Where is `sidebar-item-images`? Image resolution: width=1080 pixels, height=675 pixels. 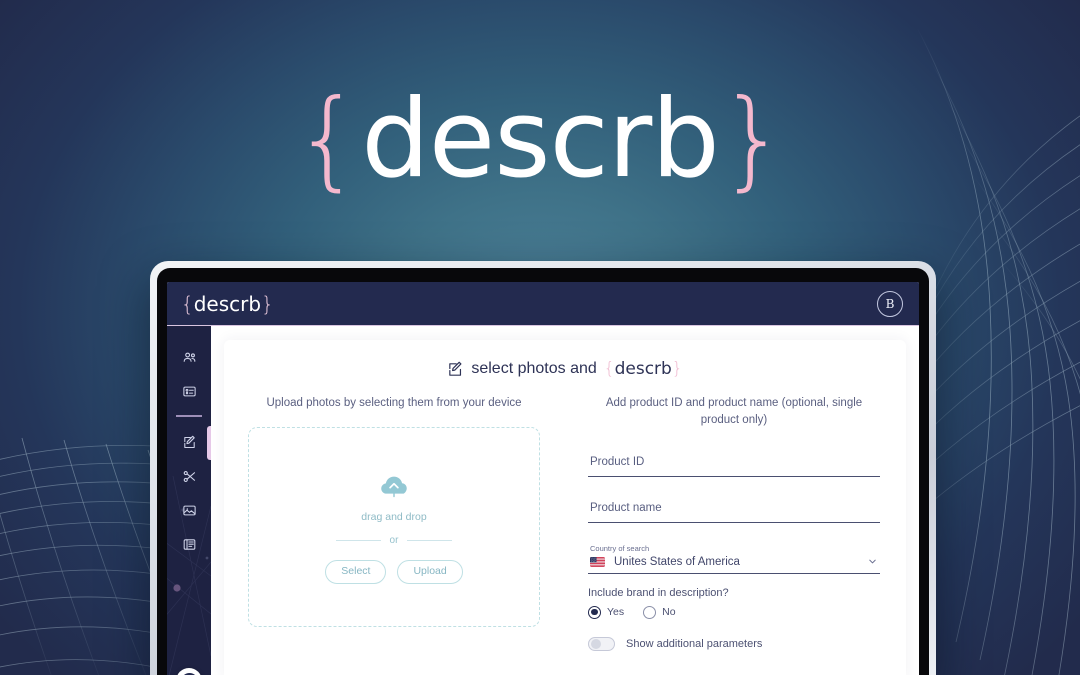
sidebar-item-images is located at coordinates (189, 511).